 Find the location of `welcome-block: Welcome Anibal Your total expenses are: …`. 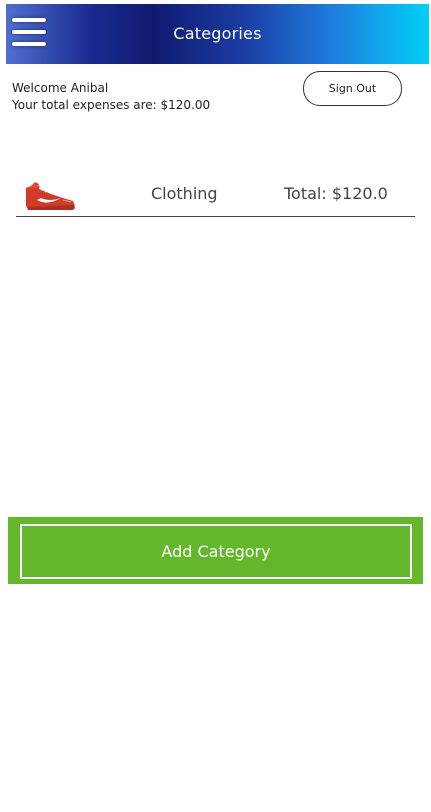

welcome-block: Welcome Anibal Your total expenses are: … is located at coordinates (111, 97).